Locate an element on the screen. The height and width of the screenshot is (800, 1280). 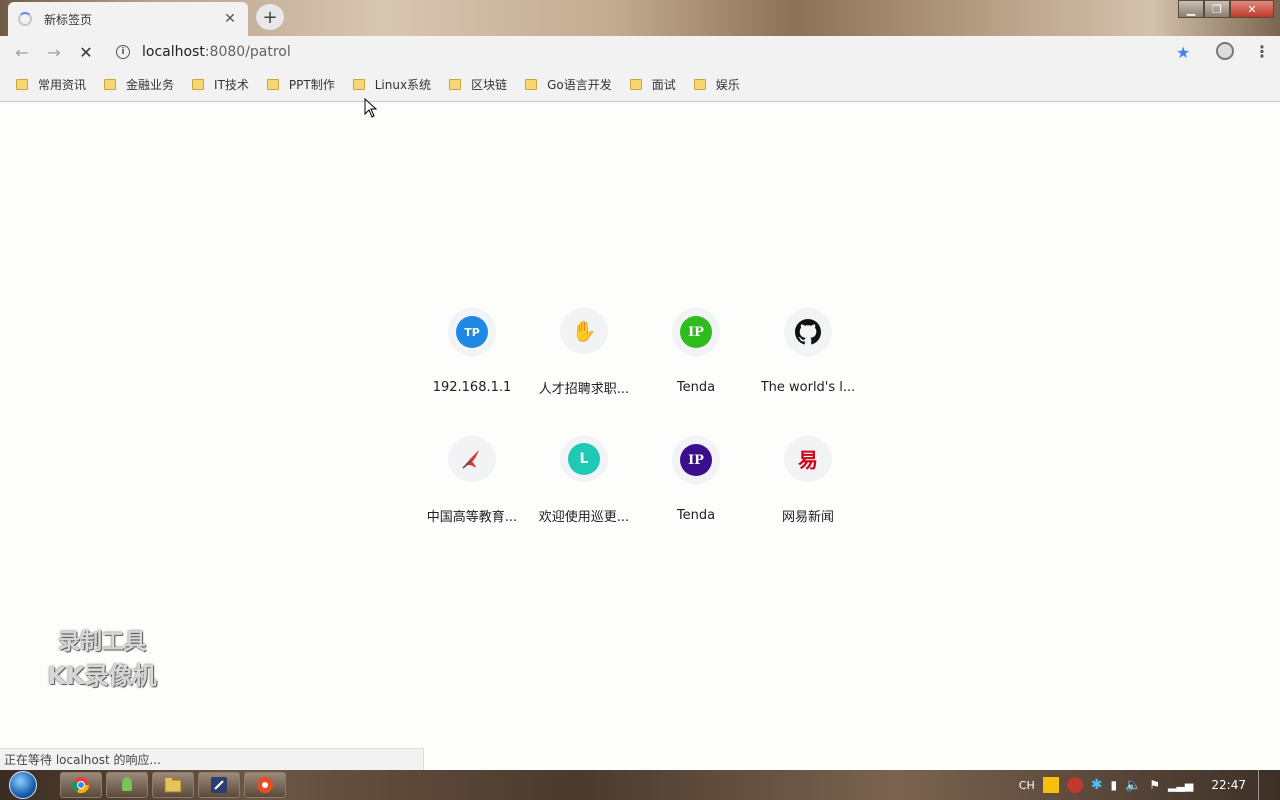
address-bar: i localhost:8080/patrol is located at coordinates (654, 52).